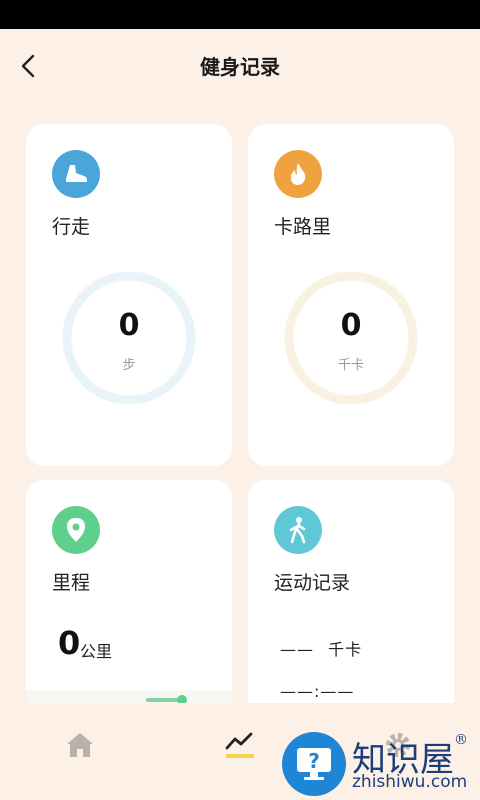 The image size is (480, 800). What do you see at coordinates (345, 649) in the screenshot?
I see `record-calories-unit: 千卡` at bounding box center [345, 649].